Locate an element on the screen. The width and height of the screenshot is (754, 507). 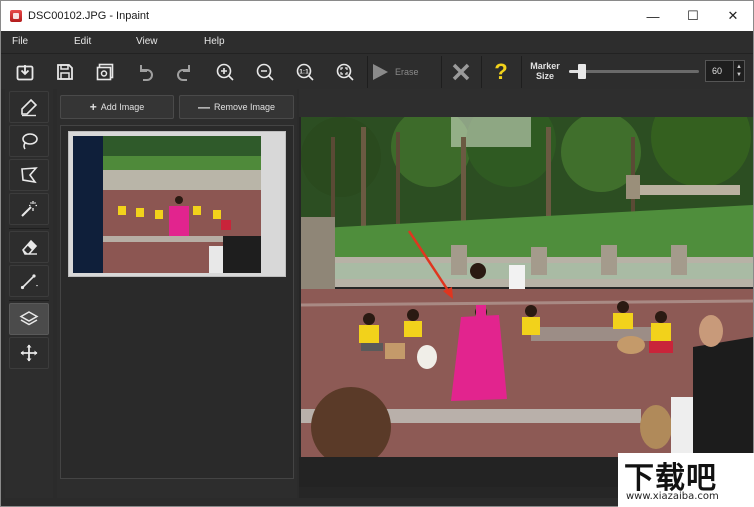
erase-label: Erase is located at coordinates (407, 72).